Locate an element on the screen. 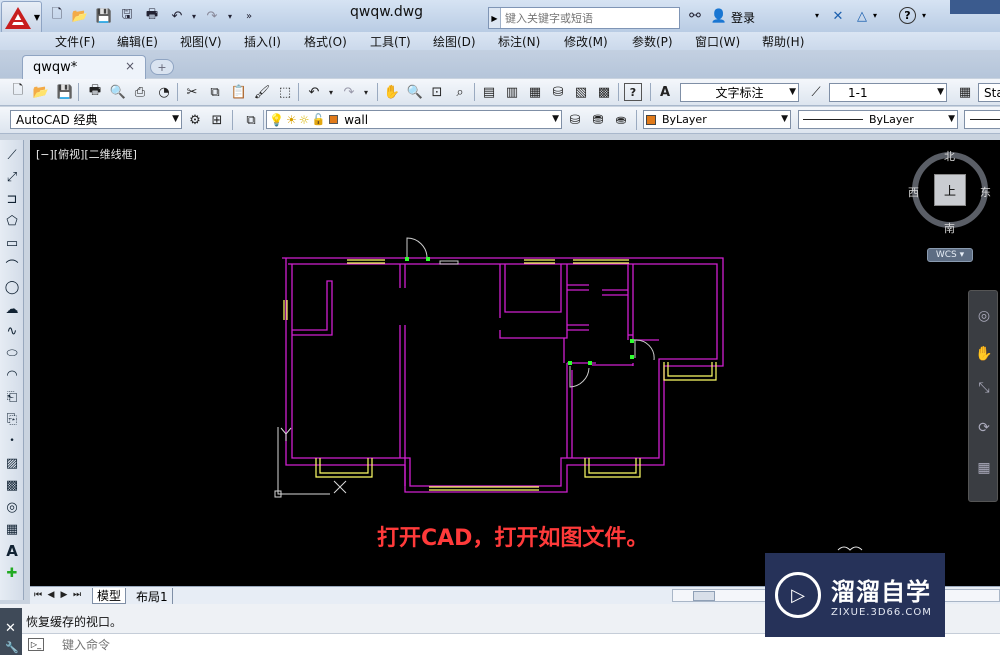 The height and width of the screenshot is (655, 1000). open-file-icon: 📂 is located at coordinates (80, 16).